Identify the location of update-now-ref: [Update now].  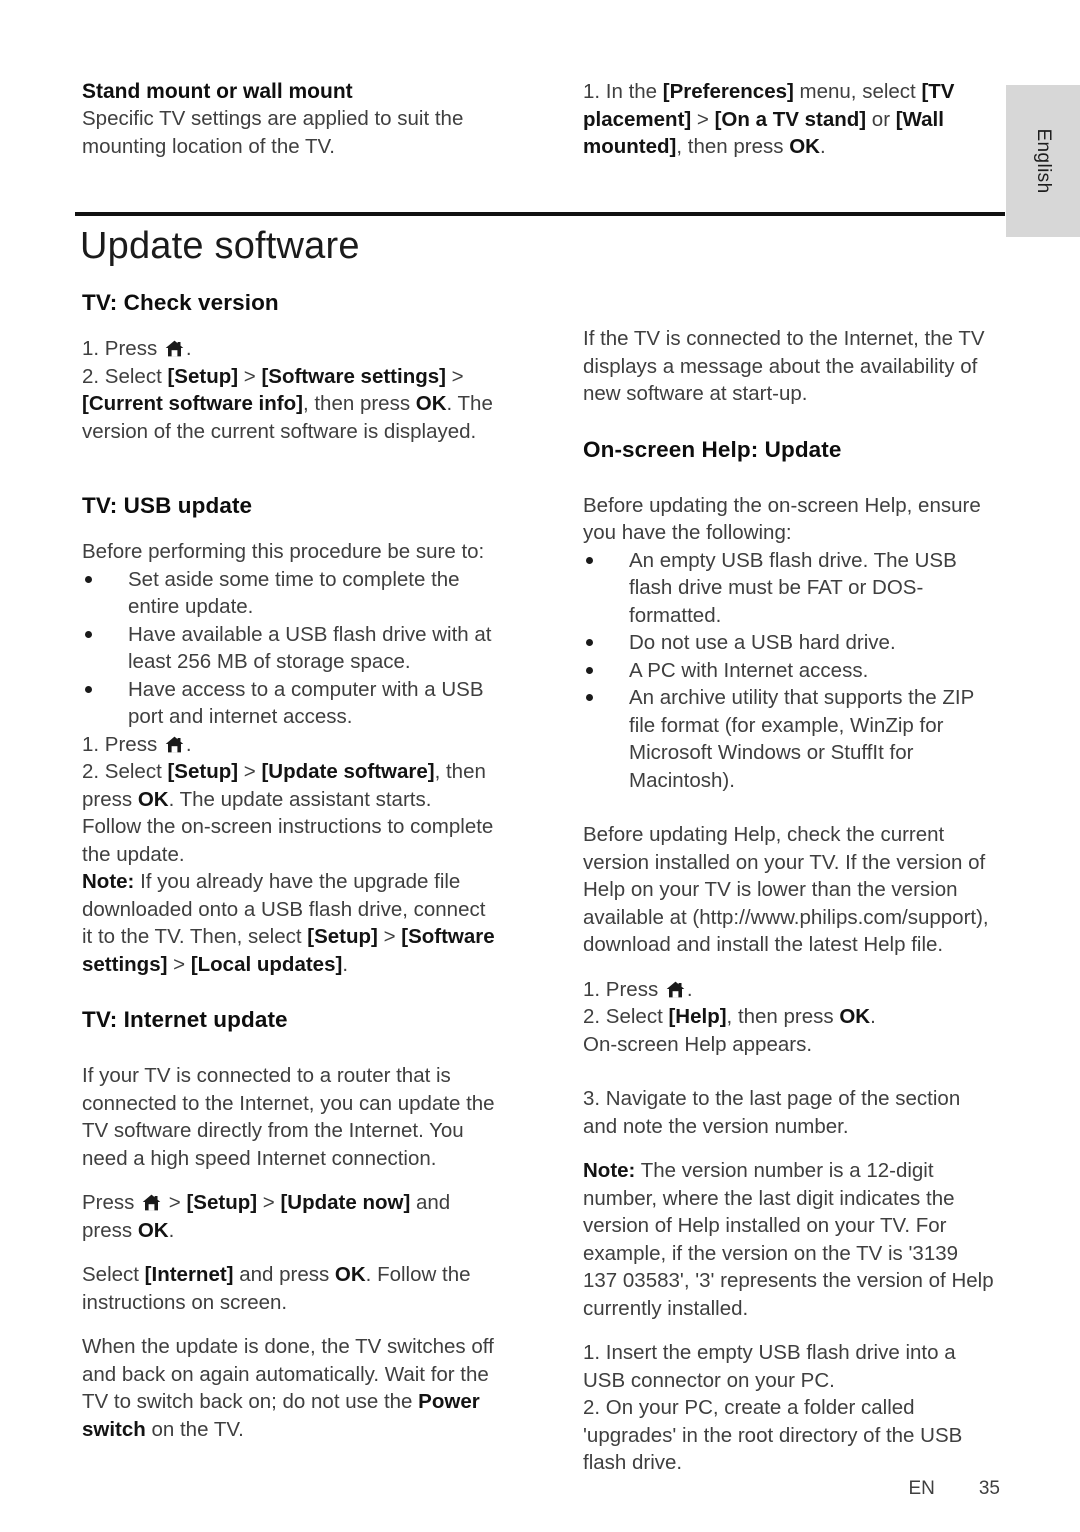
(345, 1202).